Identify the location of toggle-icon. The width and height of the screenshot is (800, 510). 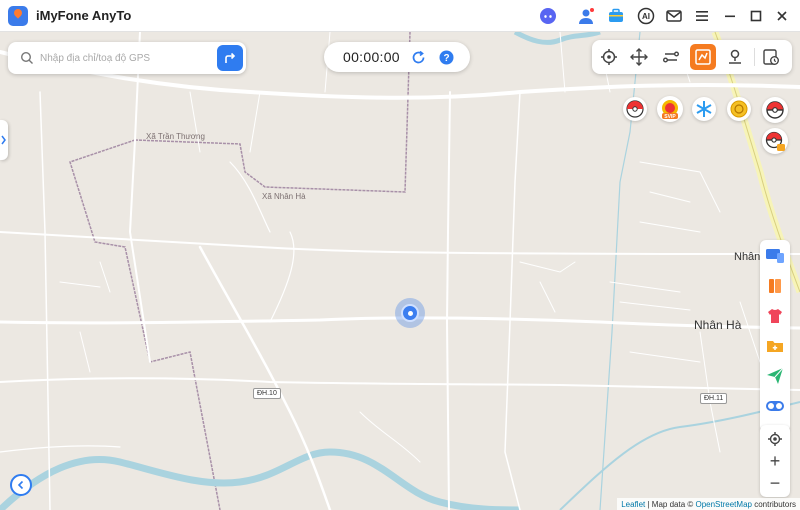
(775, 406).